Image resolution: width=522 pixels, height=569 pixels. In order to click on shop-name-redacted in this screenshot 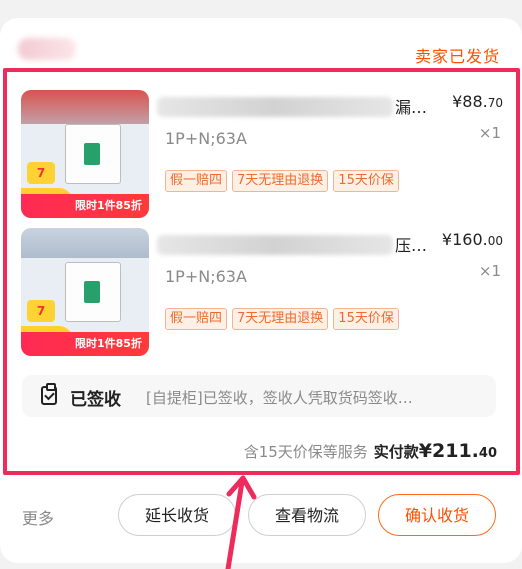, I will do `click(47, 49)`.